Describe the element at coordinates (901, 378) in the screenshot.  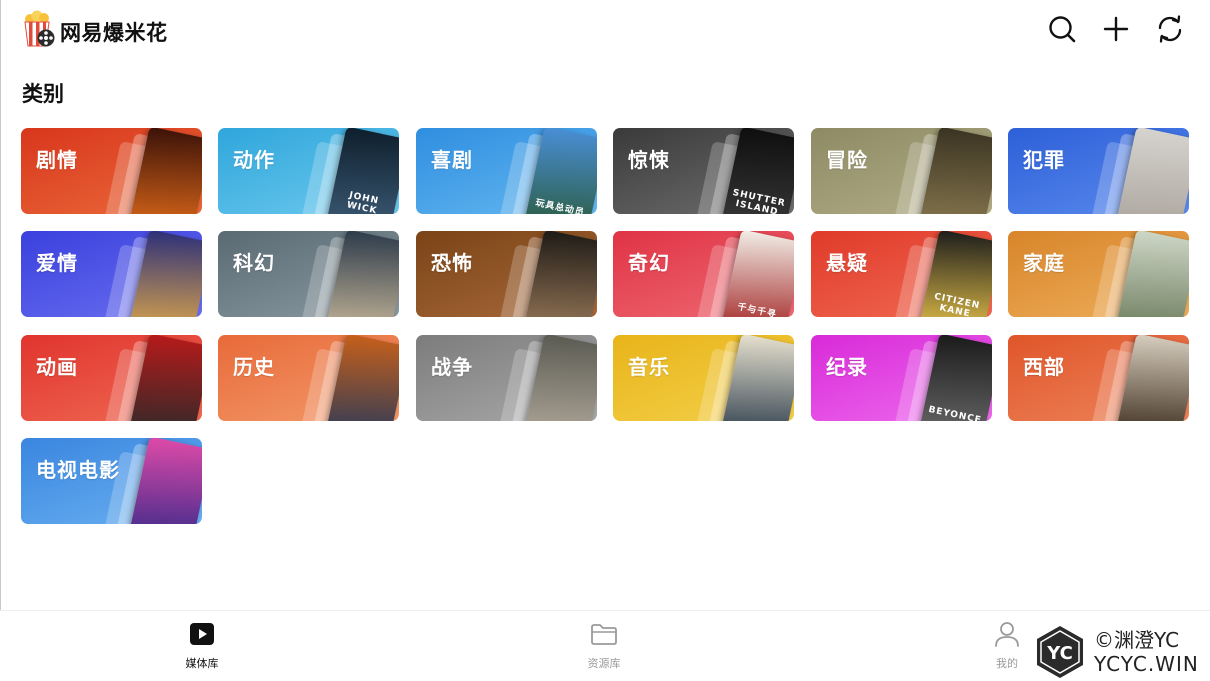
I see `category-card: BEYONCE 纪录` at that location.